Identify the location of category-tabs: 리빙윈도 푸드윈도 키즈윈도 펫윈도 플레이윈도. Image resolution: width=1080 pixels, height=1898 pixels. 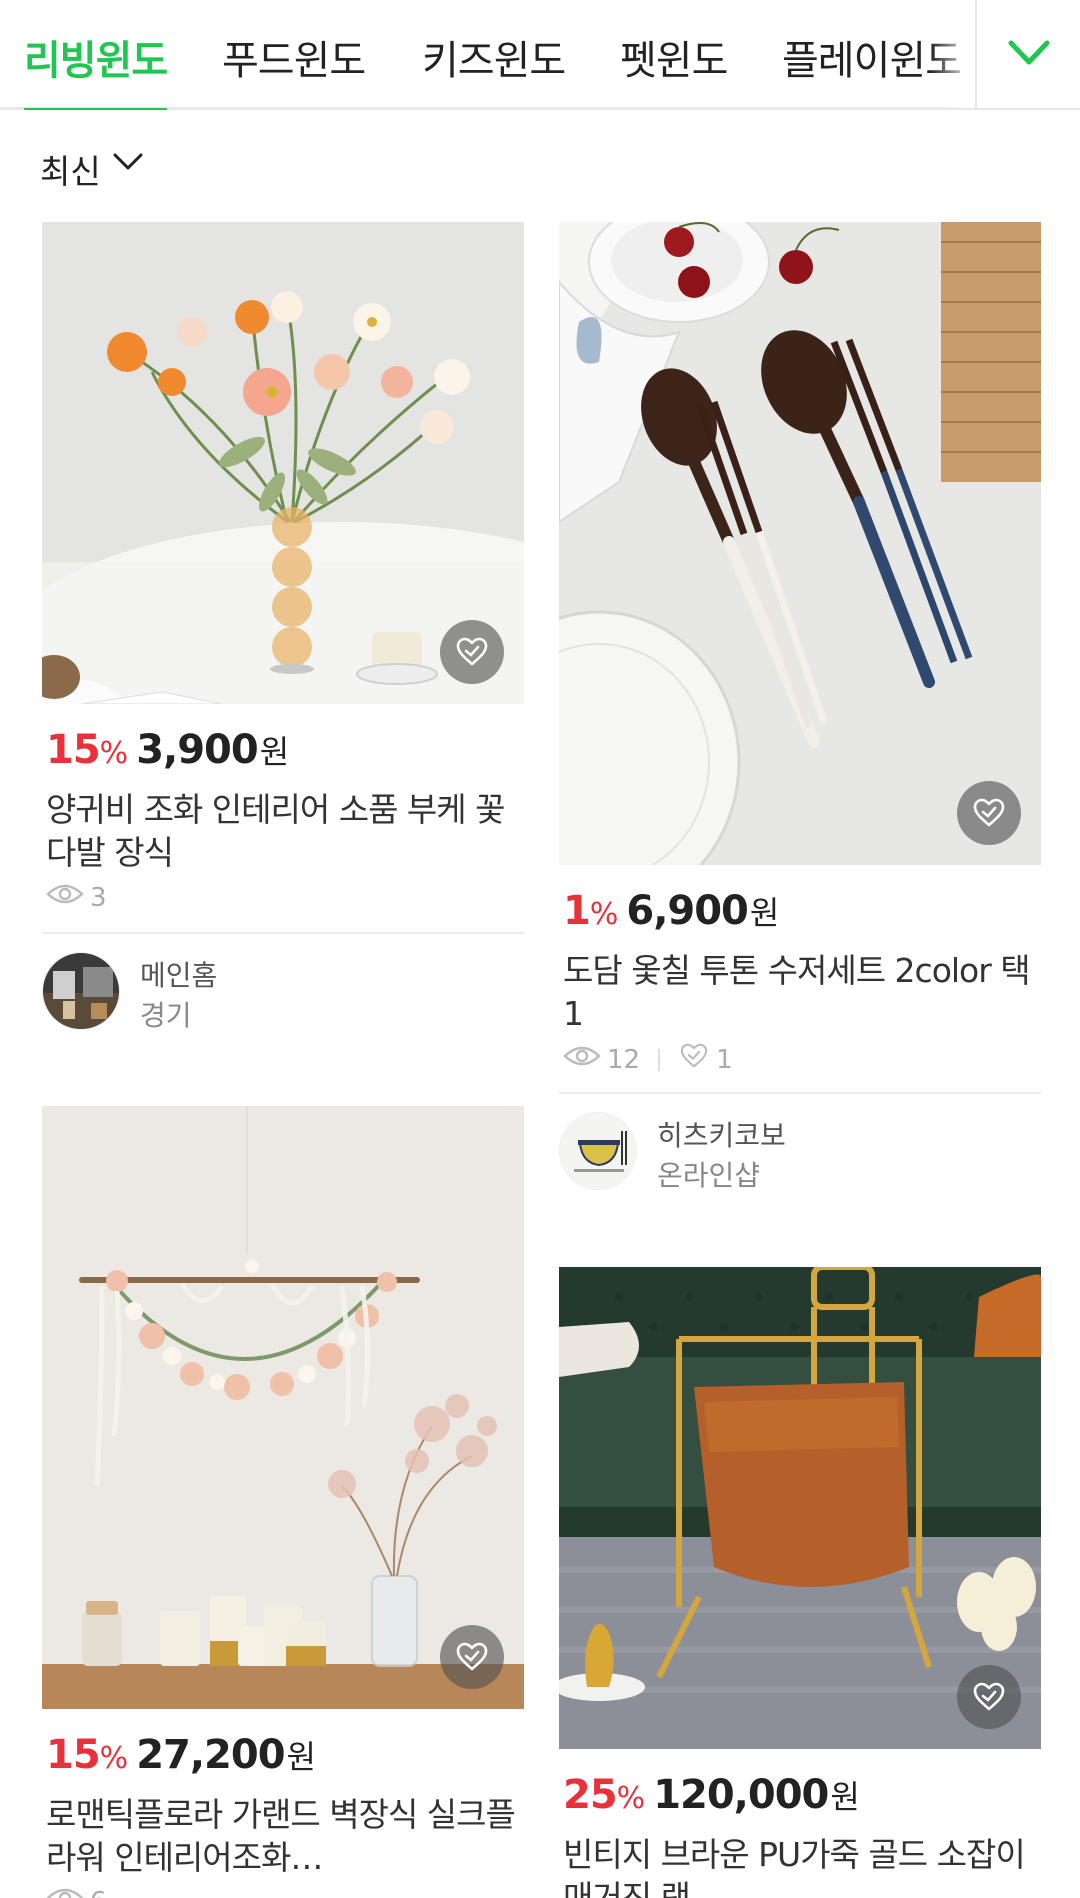
(487, 55).